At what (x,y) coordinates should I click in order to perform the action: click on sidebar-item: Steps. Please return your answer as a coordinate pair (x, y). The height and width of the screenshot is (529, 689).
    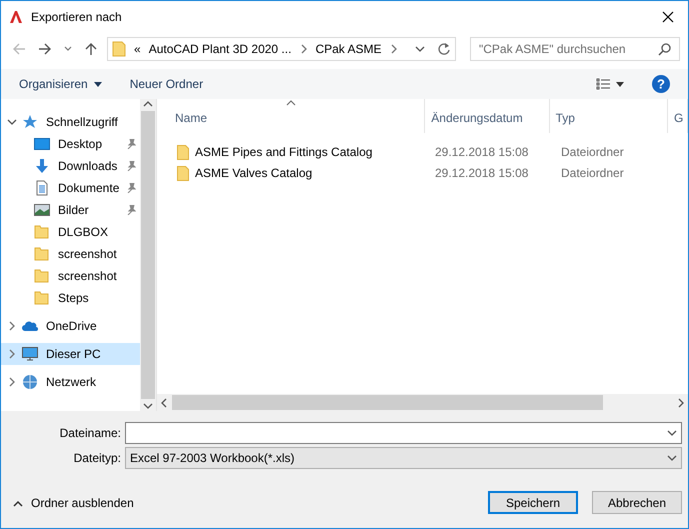
    Looking at the image, I should click on (70, 298).